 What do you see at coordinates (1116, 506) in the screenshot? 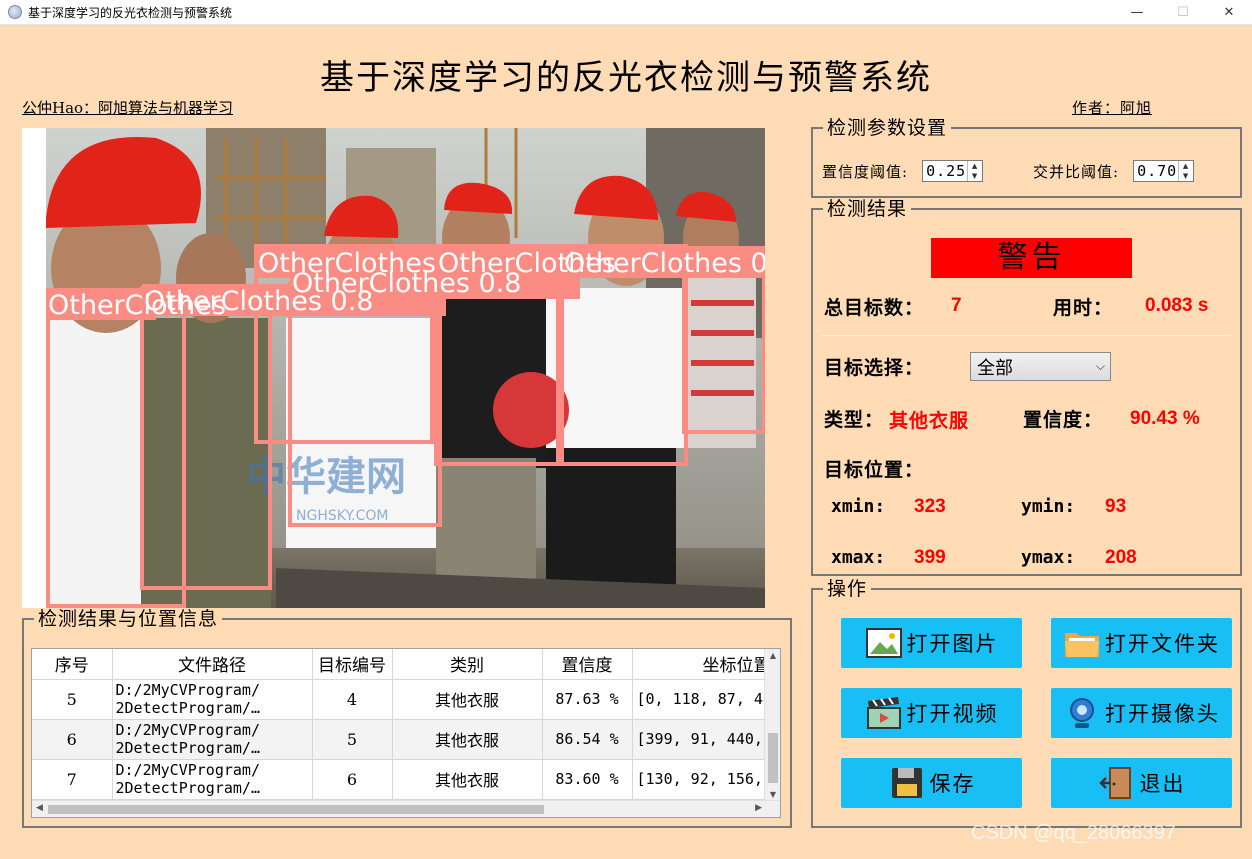
I see `ymin-value: 93` at bounding box center [1116, 506].